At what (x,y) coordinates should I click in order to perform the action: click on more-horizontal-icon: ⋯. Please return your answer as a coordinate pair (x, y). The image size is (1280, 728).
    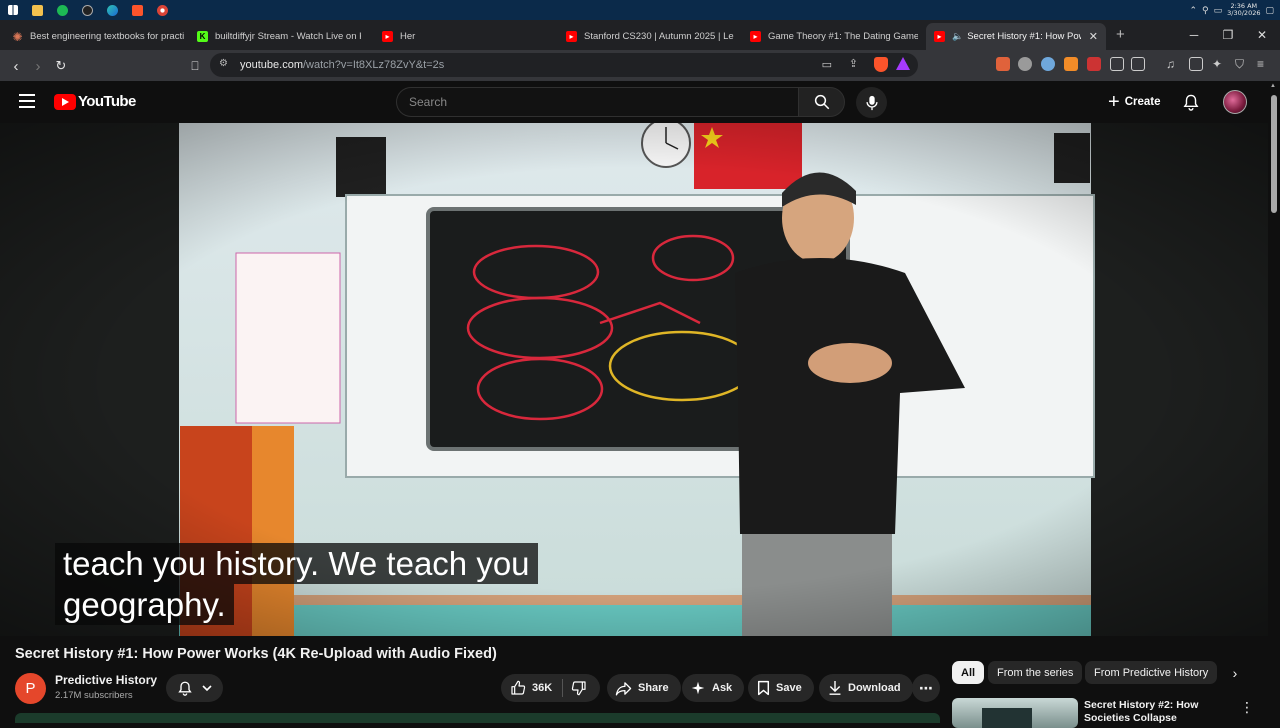
    Looking at the image, I should click on (926, 687).